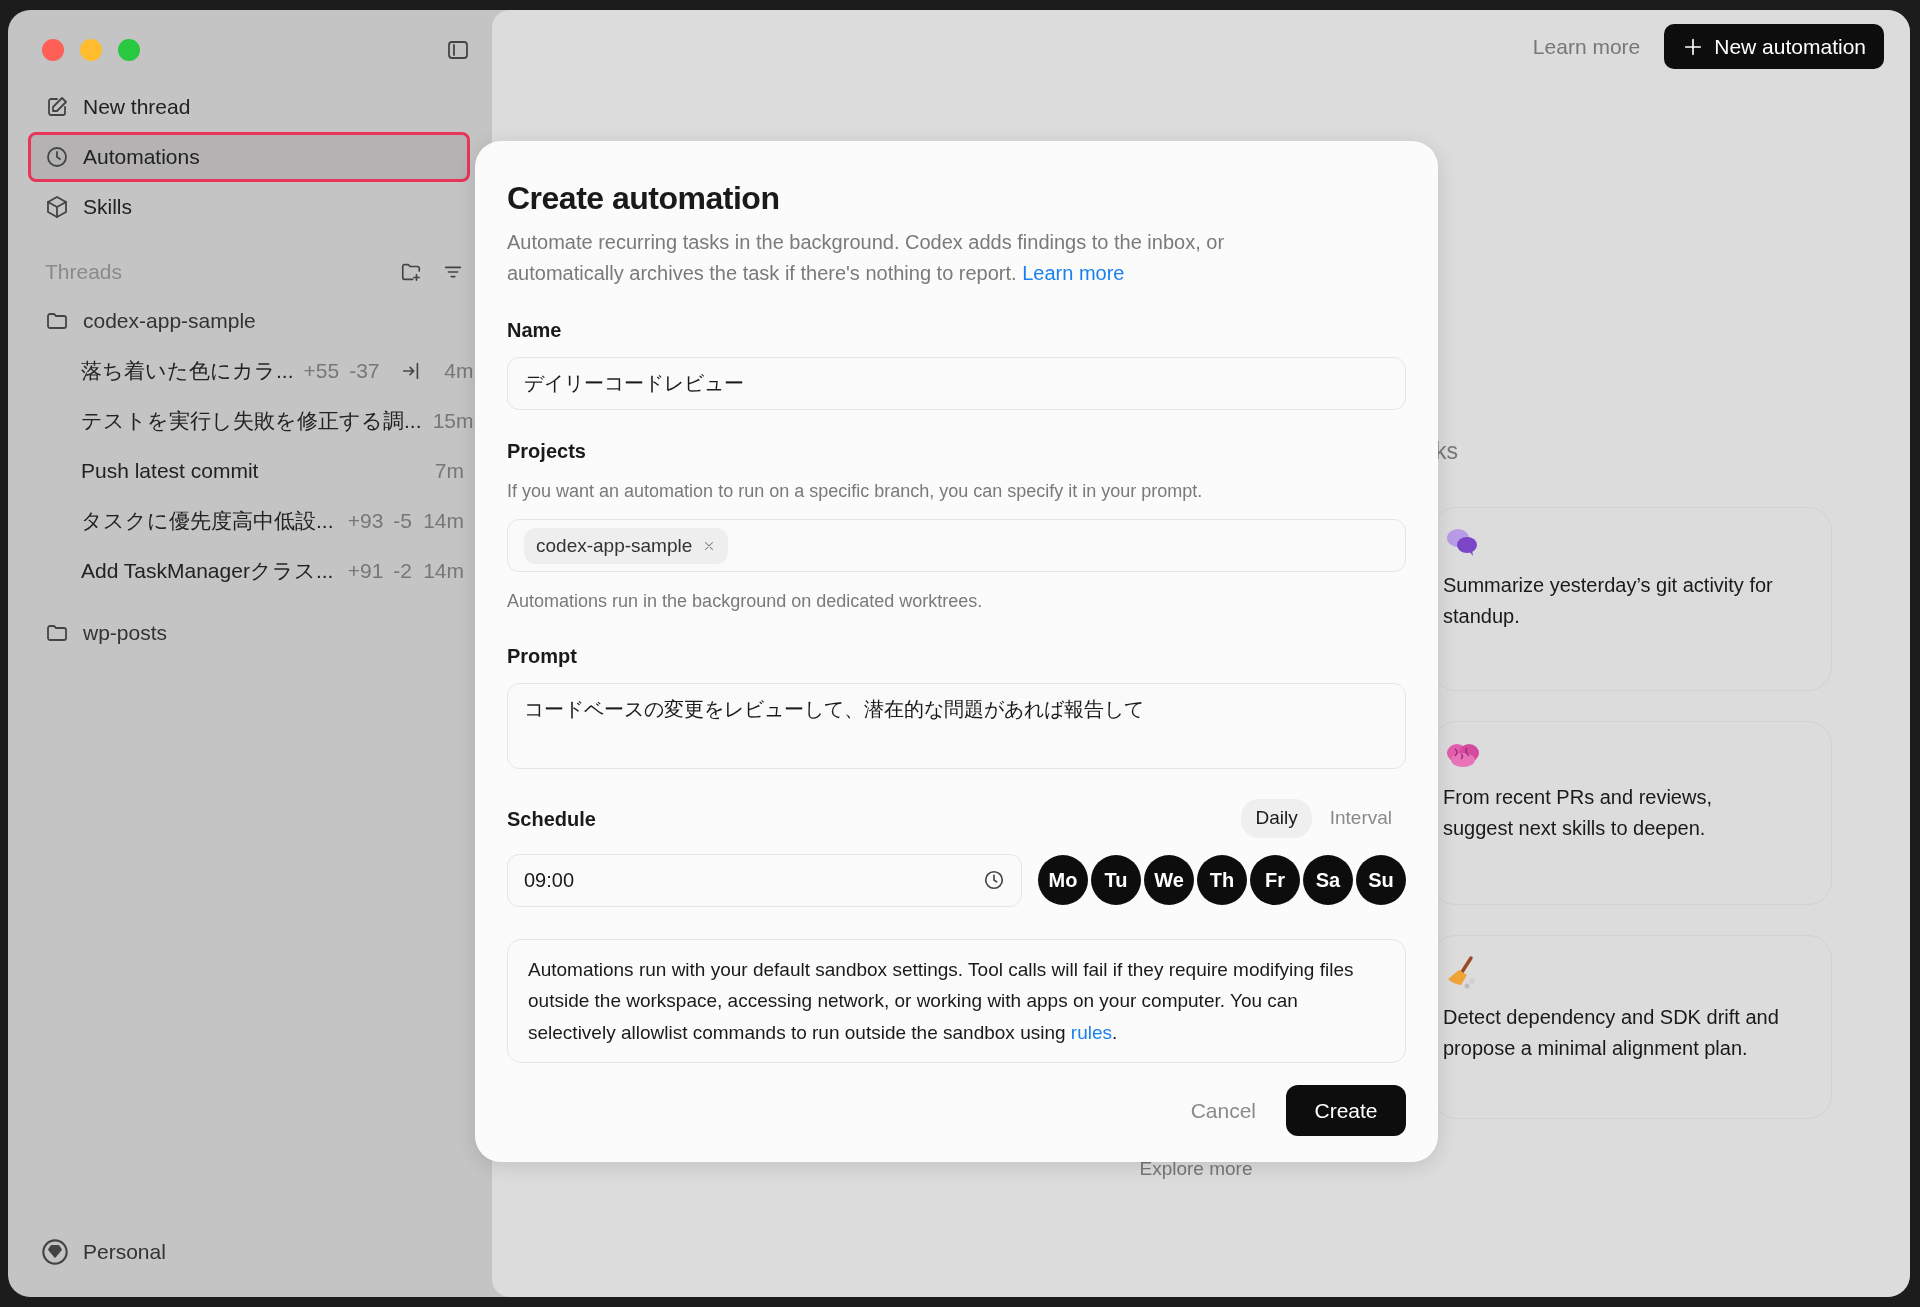  Describe the element at coordinates (1275, 880) in the screenshot. I see `day-toggle: Fr` at that location.